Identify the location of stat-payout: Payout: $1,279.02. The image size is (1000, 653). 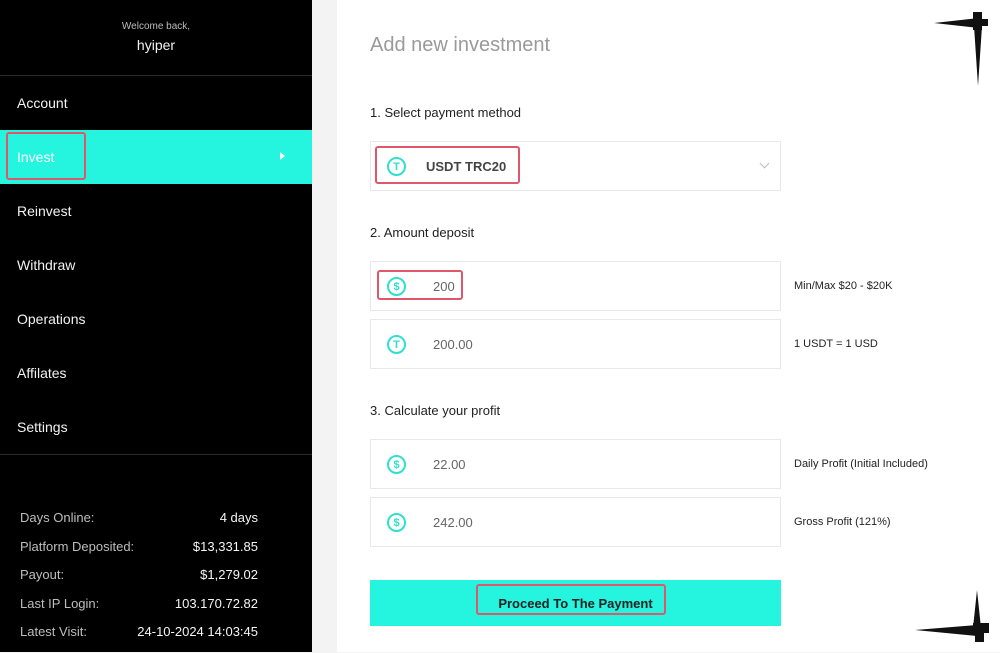
(139, 574).